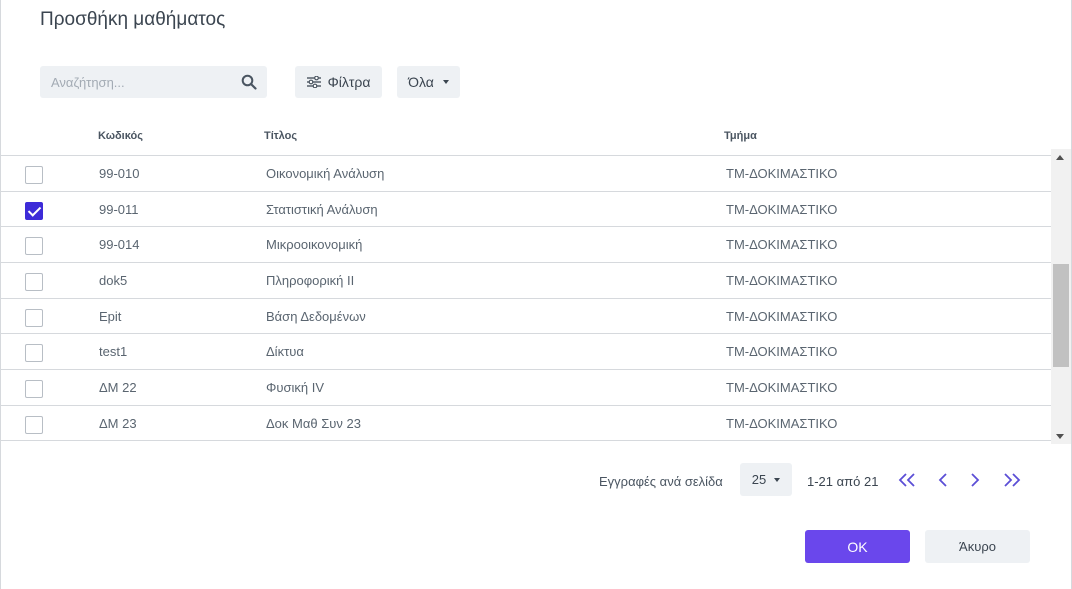 Image resolution: width=1072 pixels, height=589 pixels. I want to click on per-page-value: 25, so click(759, 479).